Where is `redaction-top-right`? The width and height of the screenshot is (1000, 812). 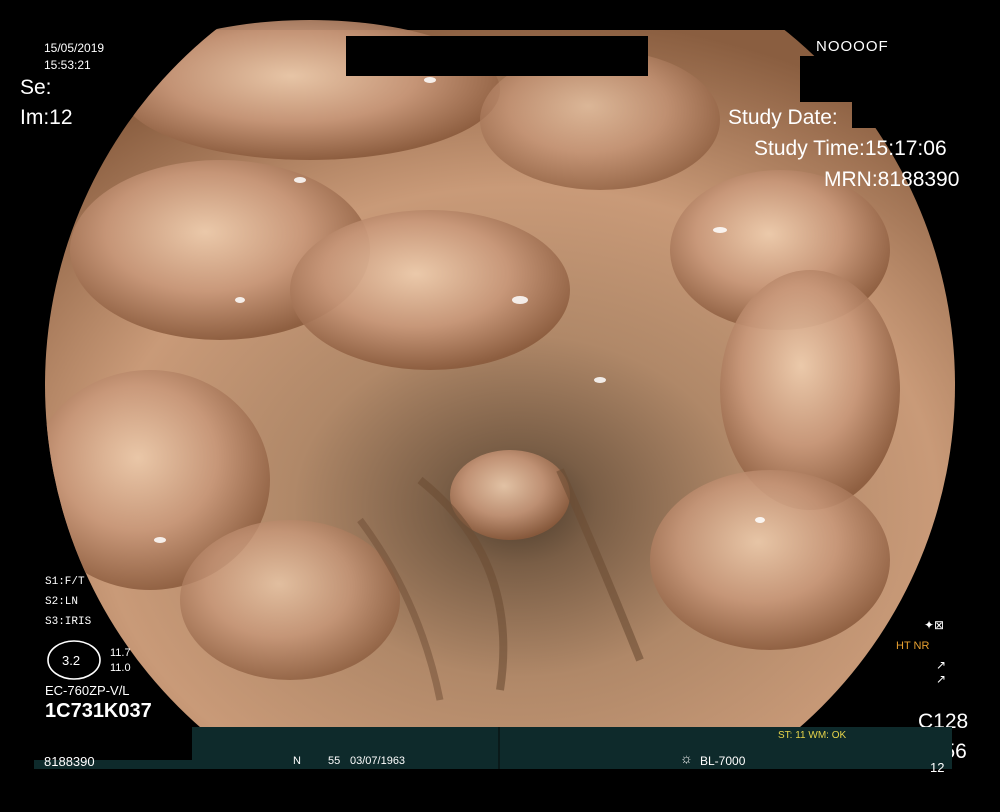
redaction-top-right is located at coordinates (900, 79).